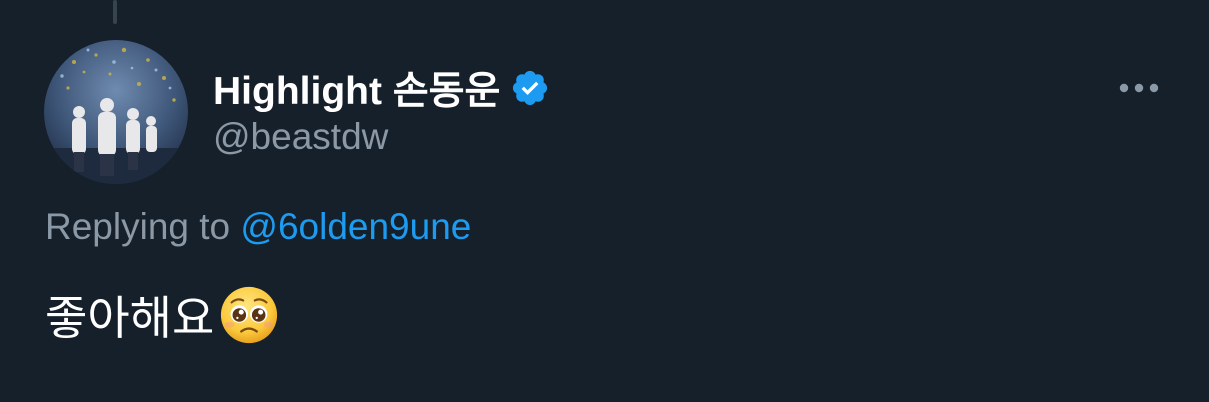 This screenshot has width=1209, height=402. I want to click on author-display-name: Highlight 손동운, so click(356, 88).